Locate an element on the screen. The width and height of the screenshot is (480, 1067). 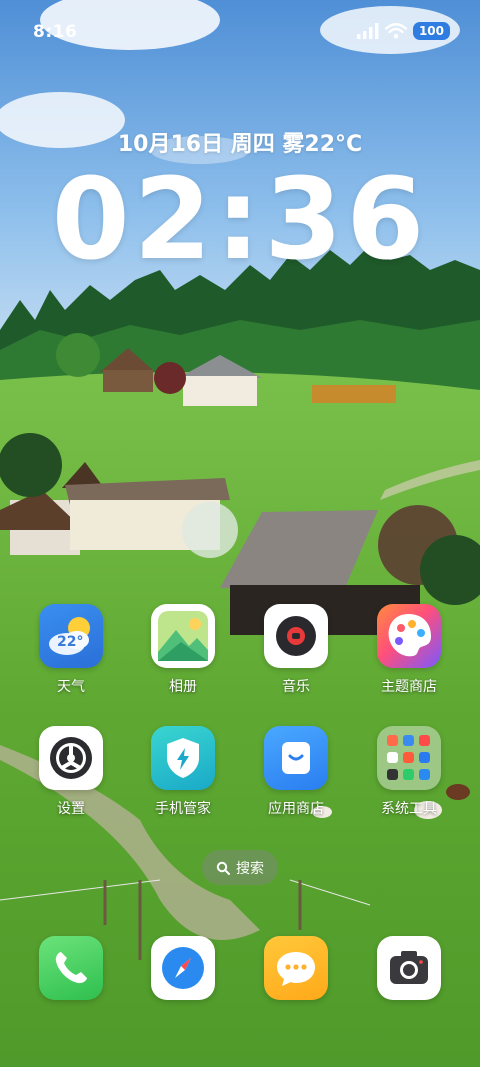
app-folder-tools: 系统工具 is located at coordinates (409, 772).